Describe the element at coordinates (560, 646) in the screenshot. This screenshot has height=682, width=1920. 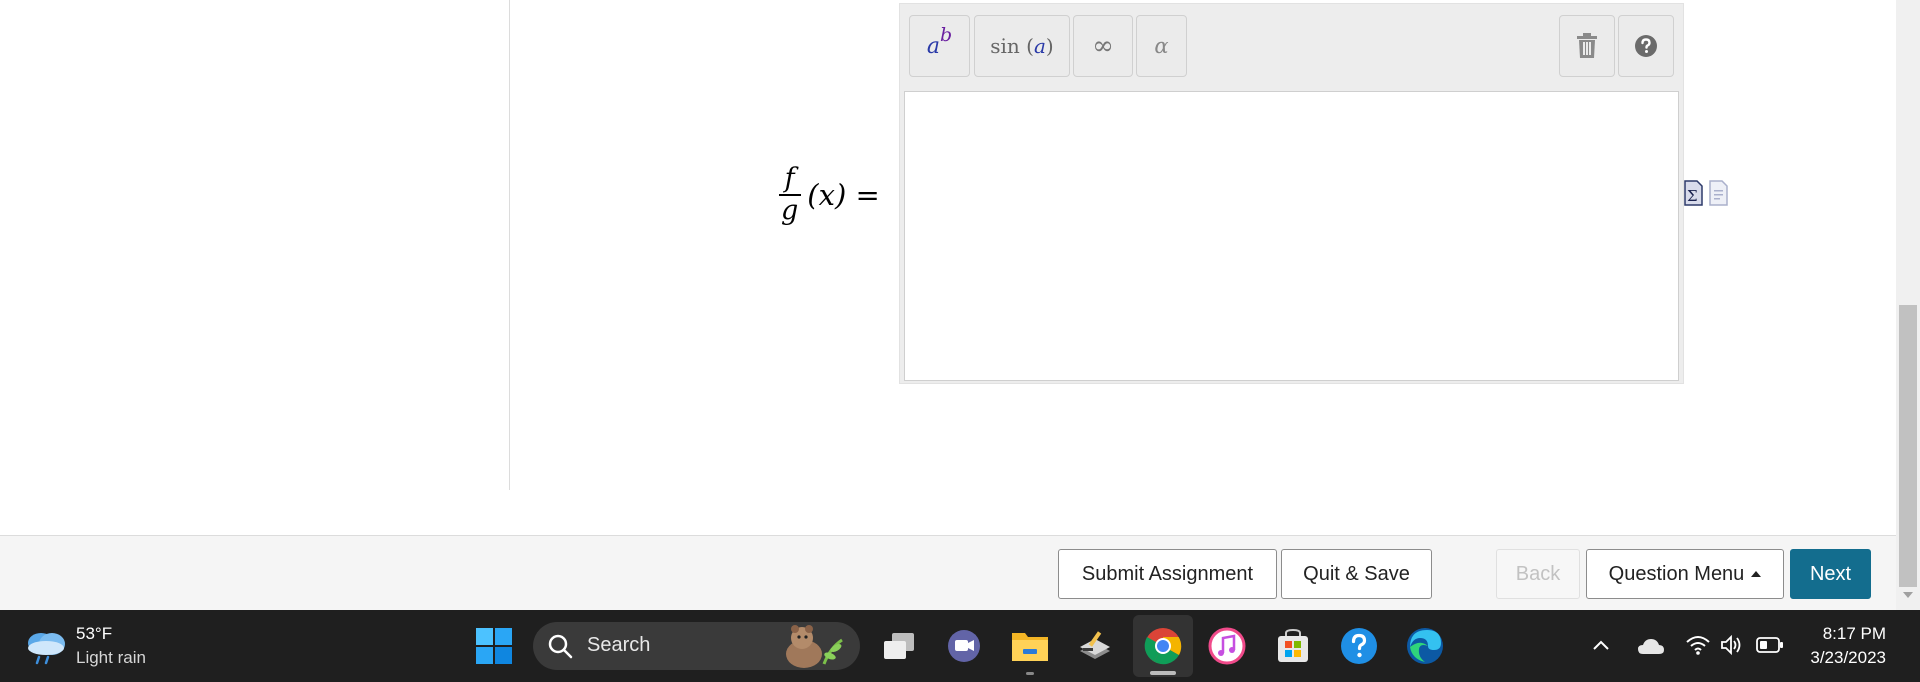
I see `search-icon` at that location.